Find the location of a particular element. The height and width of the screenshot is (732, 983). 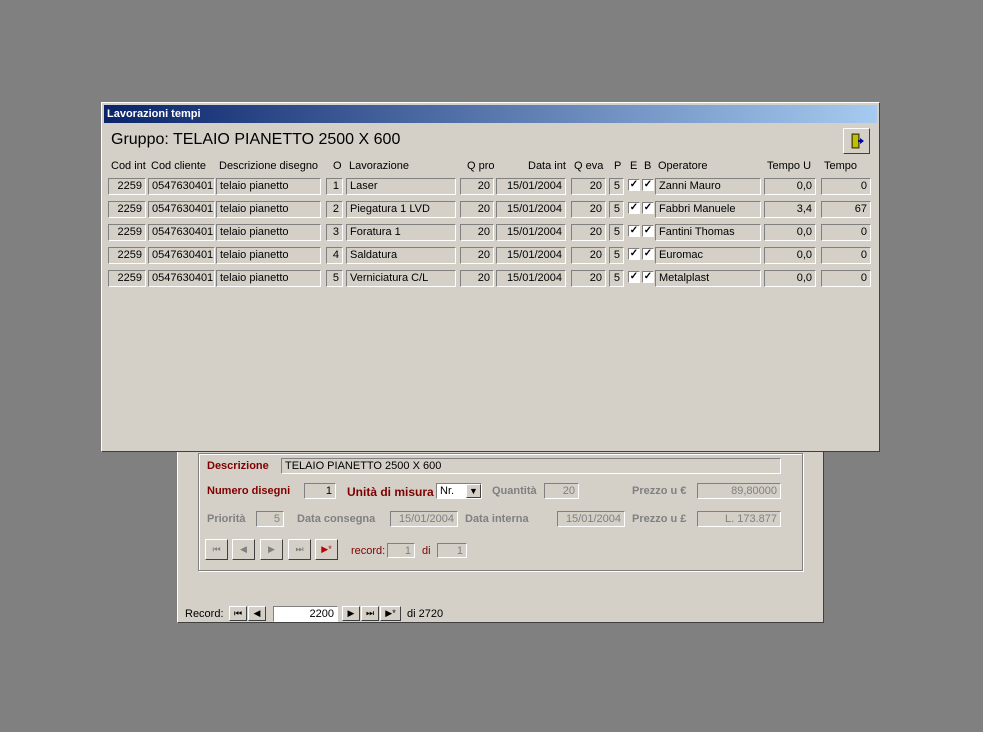

data-consegna-field: 15/01/2004 is located at coordinates (424, 519).